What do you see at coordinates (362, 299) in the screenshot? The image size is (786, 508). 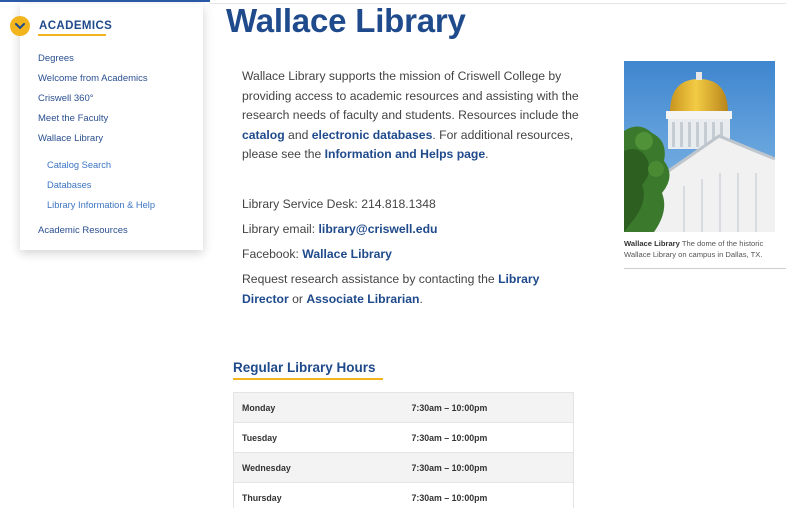 I see `associate-librarian-link: Associate Librarian` at bounding box center [362, 299].